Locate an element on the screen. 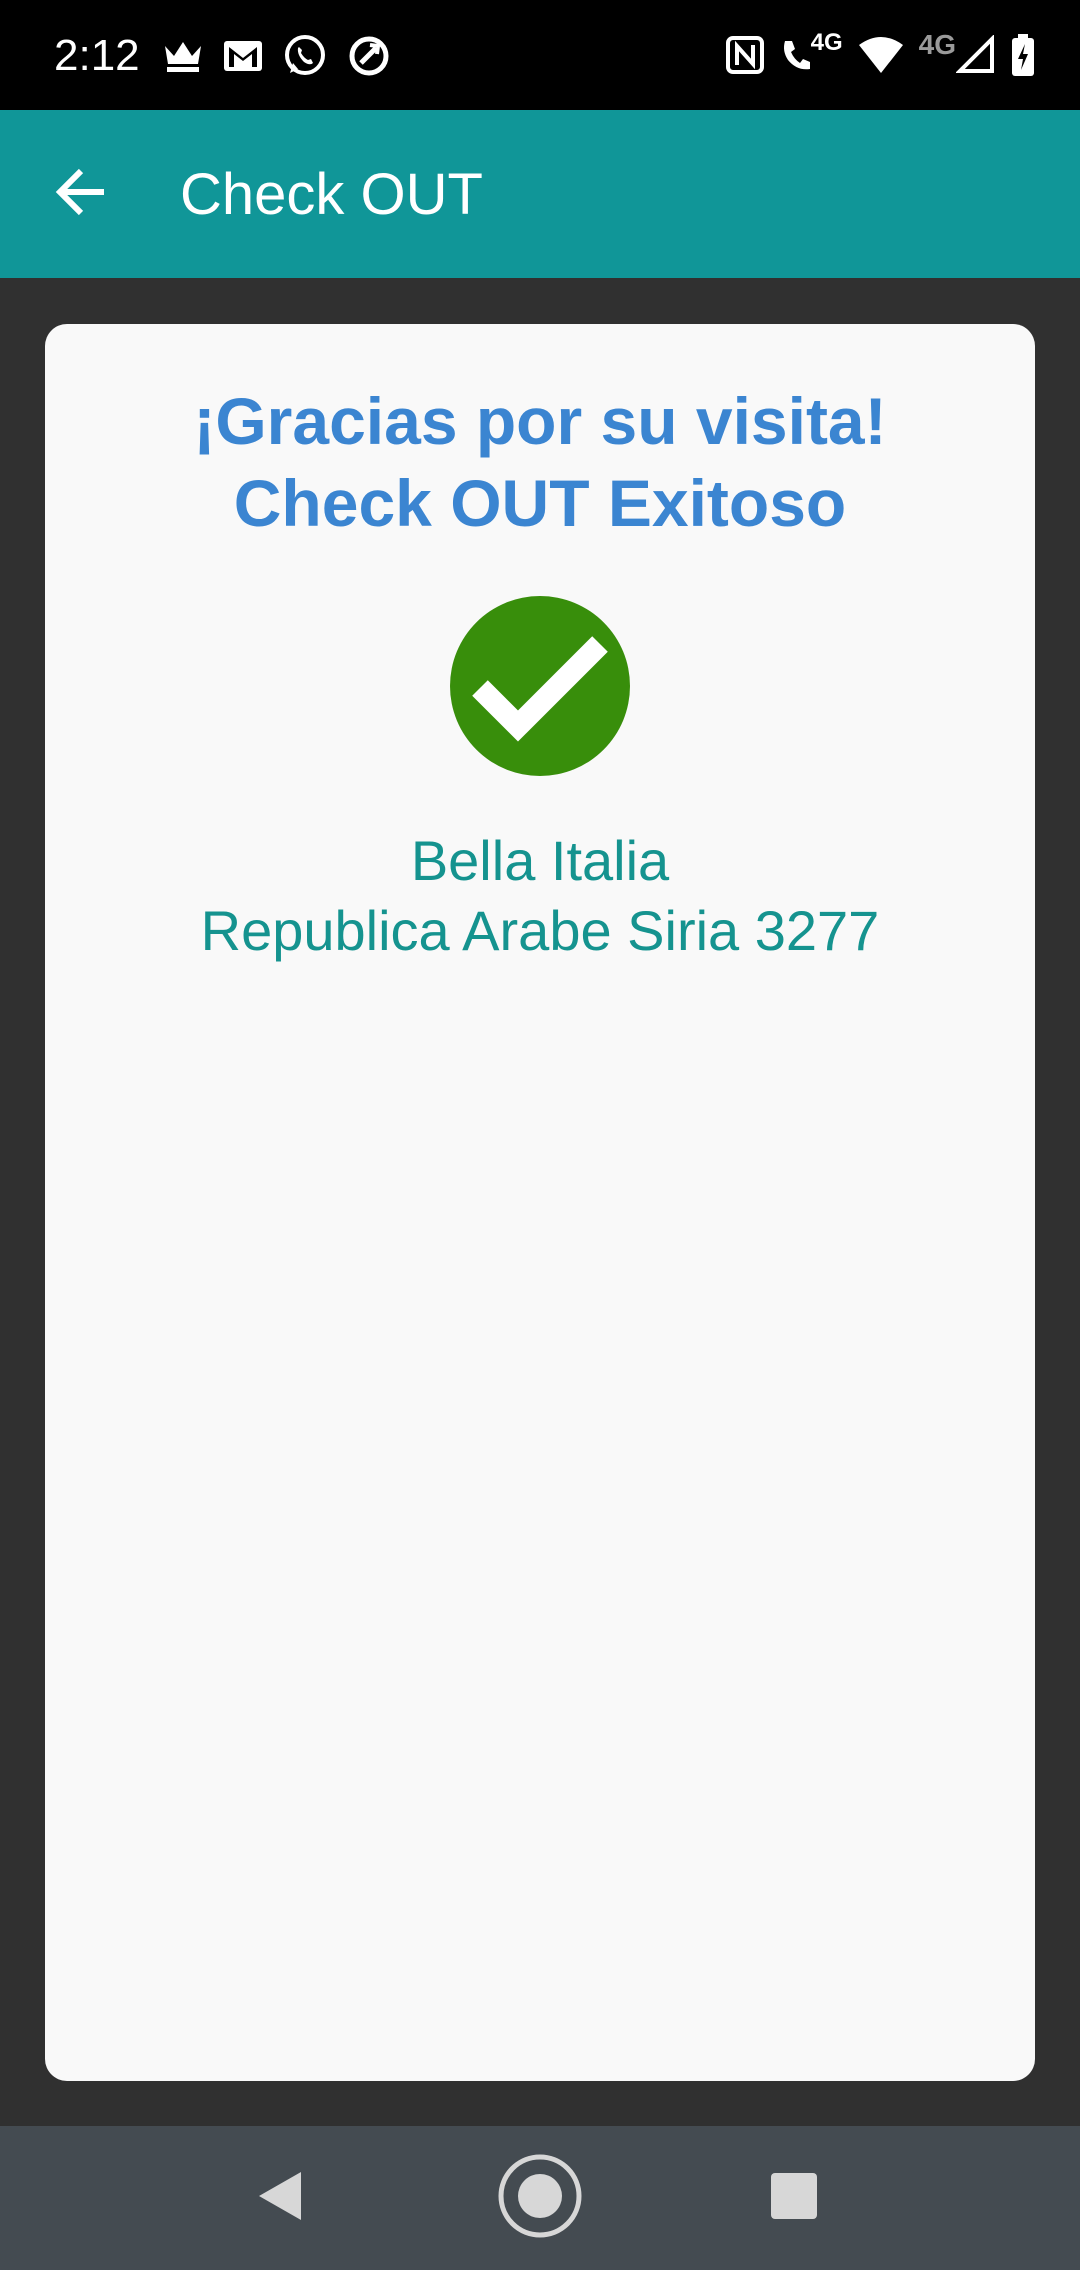 The width and height of the screenshot is (1080, 2270). headline-status: Check OUT Exitoso is located at coordinates (540, 503).